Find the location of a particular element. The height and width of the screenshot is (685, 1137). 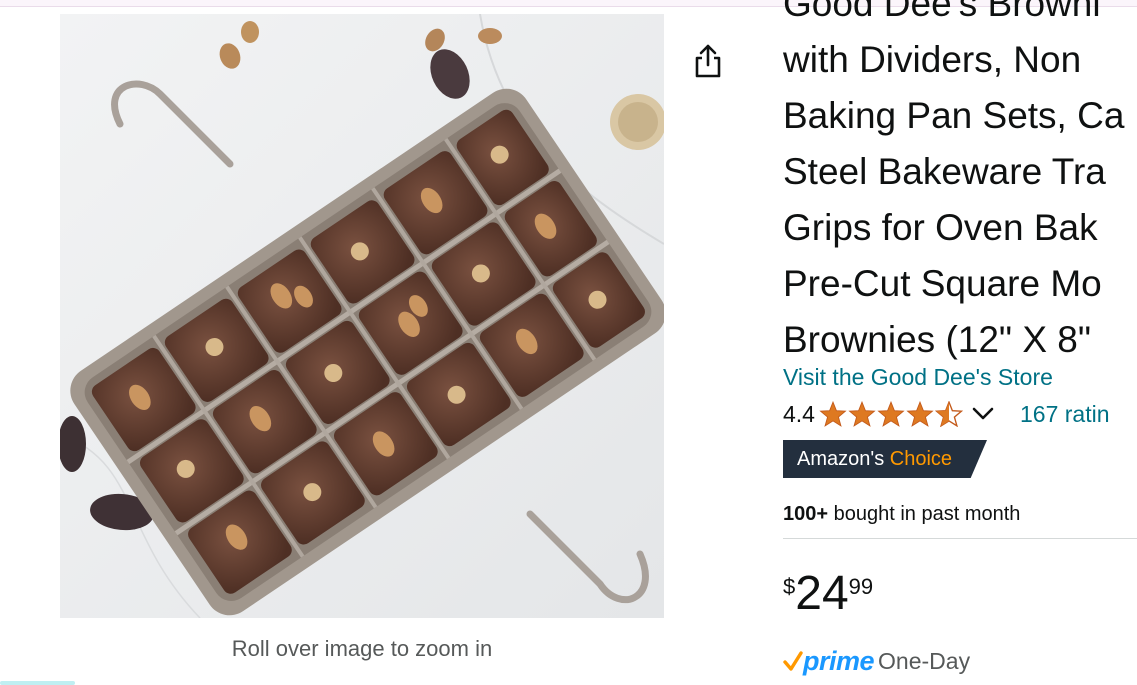

bottom-accent-bar is located at coordinates (37, 683).